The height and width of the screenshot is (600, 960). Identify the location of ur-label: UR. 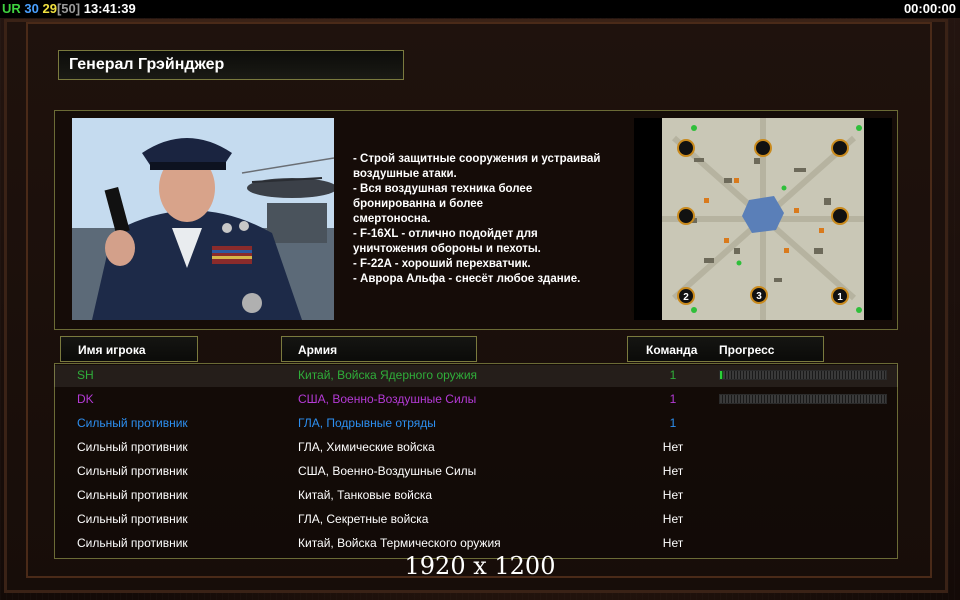
(11, 8).